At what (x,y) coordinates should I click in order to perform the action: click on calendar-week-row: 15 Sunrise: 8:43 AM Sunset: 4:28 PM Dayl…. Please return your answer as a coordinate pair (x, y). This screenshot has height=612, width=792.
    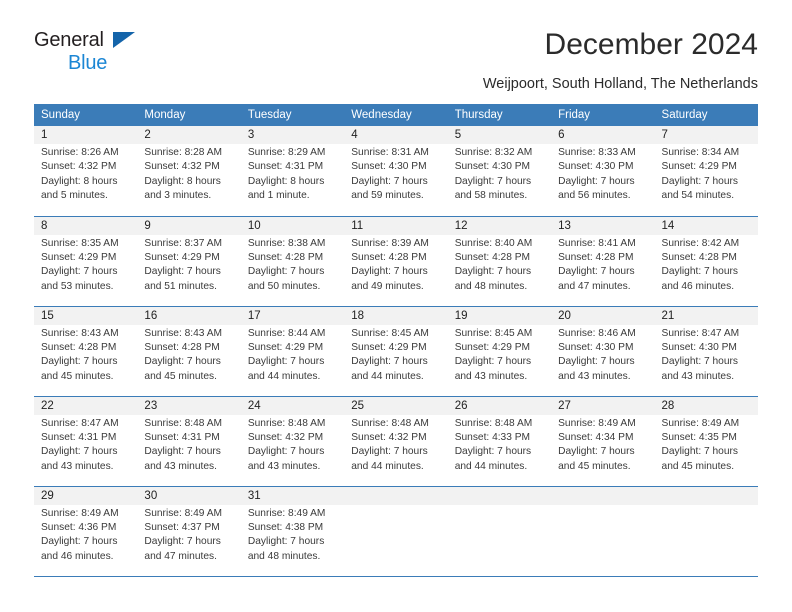
    Looking at the image, I should click on (396, 350).